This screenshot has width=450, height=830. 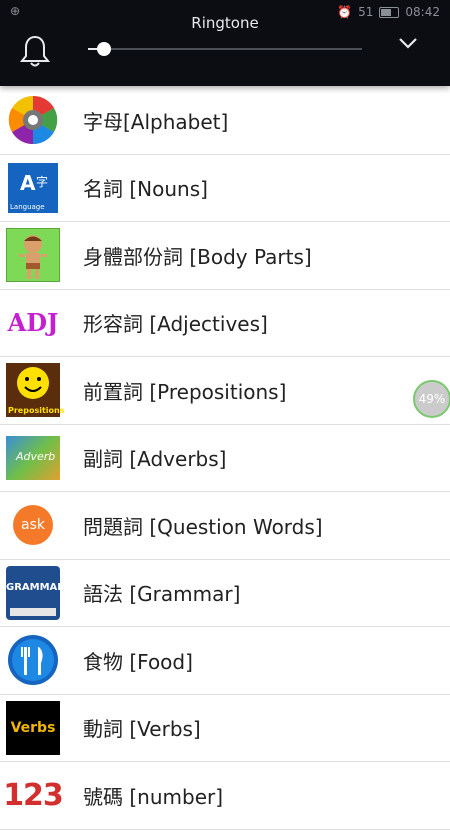 I want to click on list-item-label: 身體部份詞 [Body Parts], so click(x=197, y=256).